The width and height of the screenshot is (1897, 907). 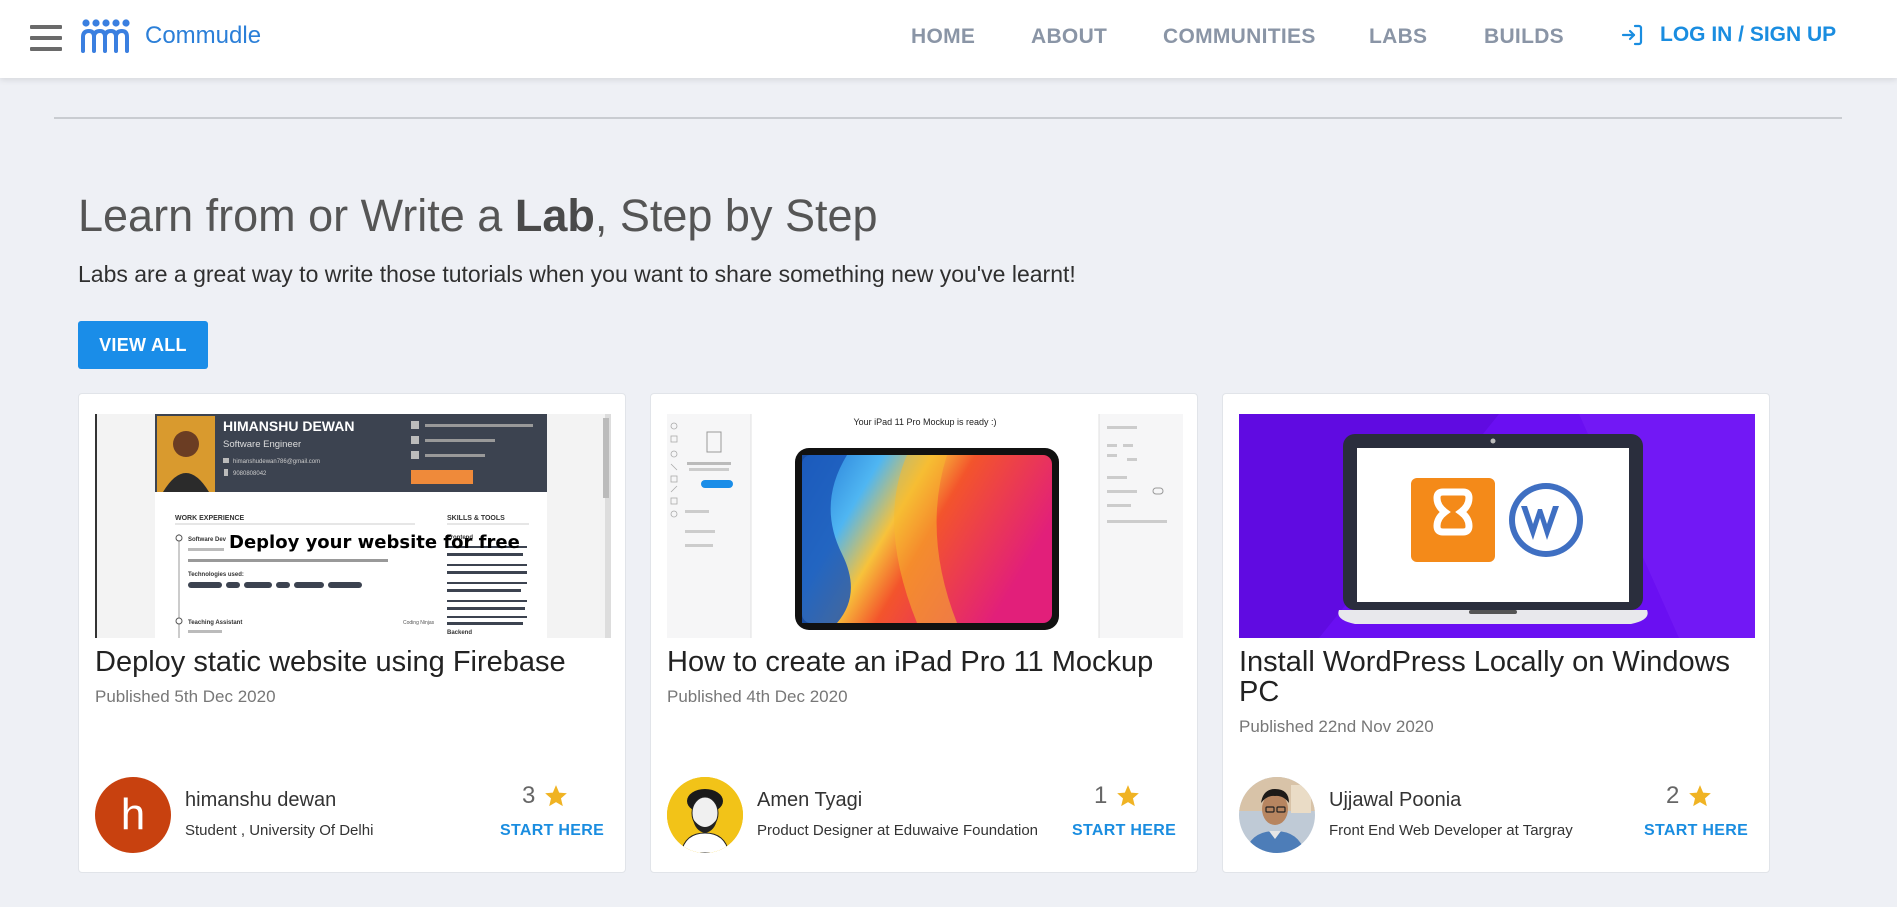 What do you see at coordinates (529, 795) in the screenshot?
I see `rating-count: 3` at bounding box center [529, 795].